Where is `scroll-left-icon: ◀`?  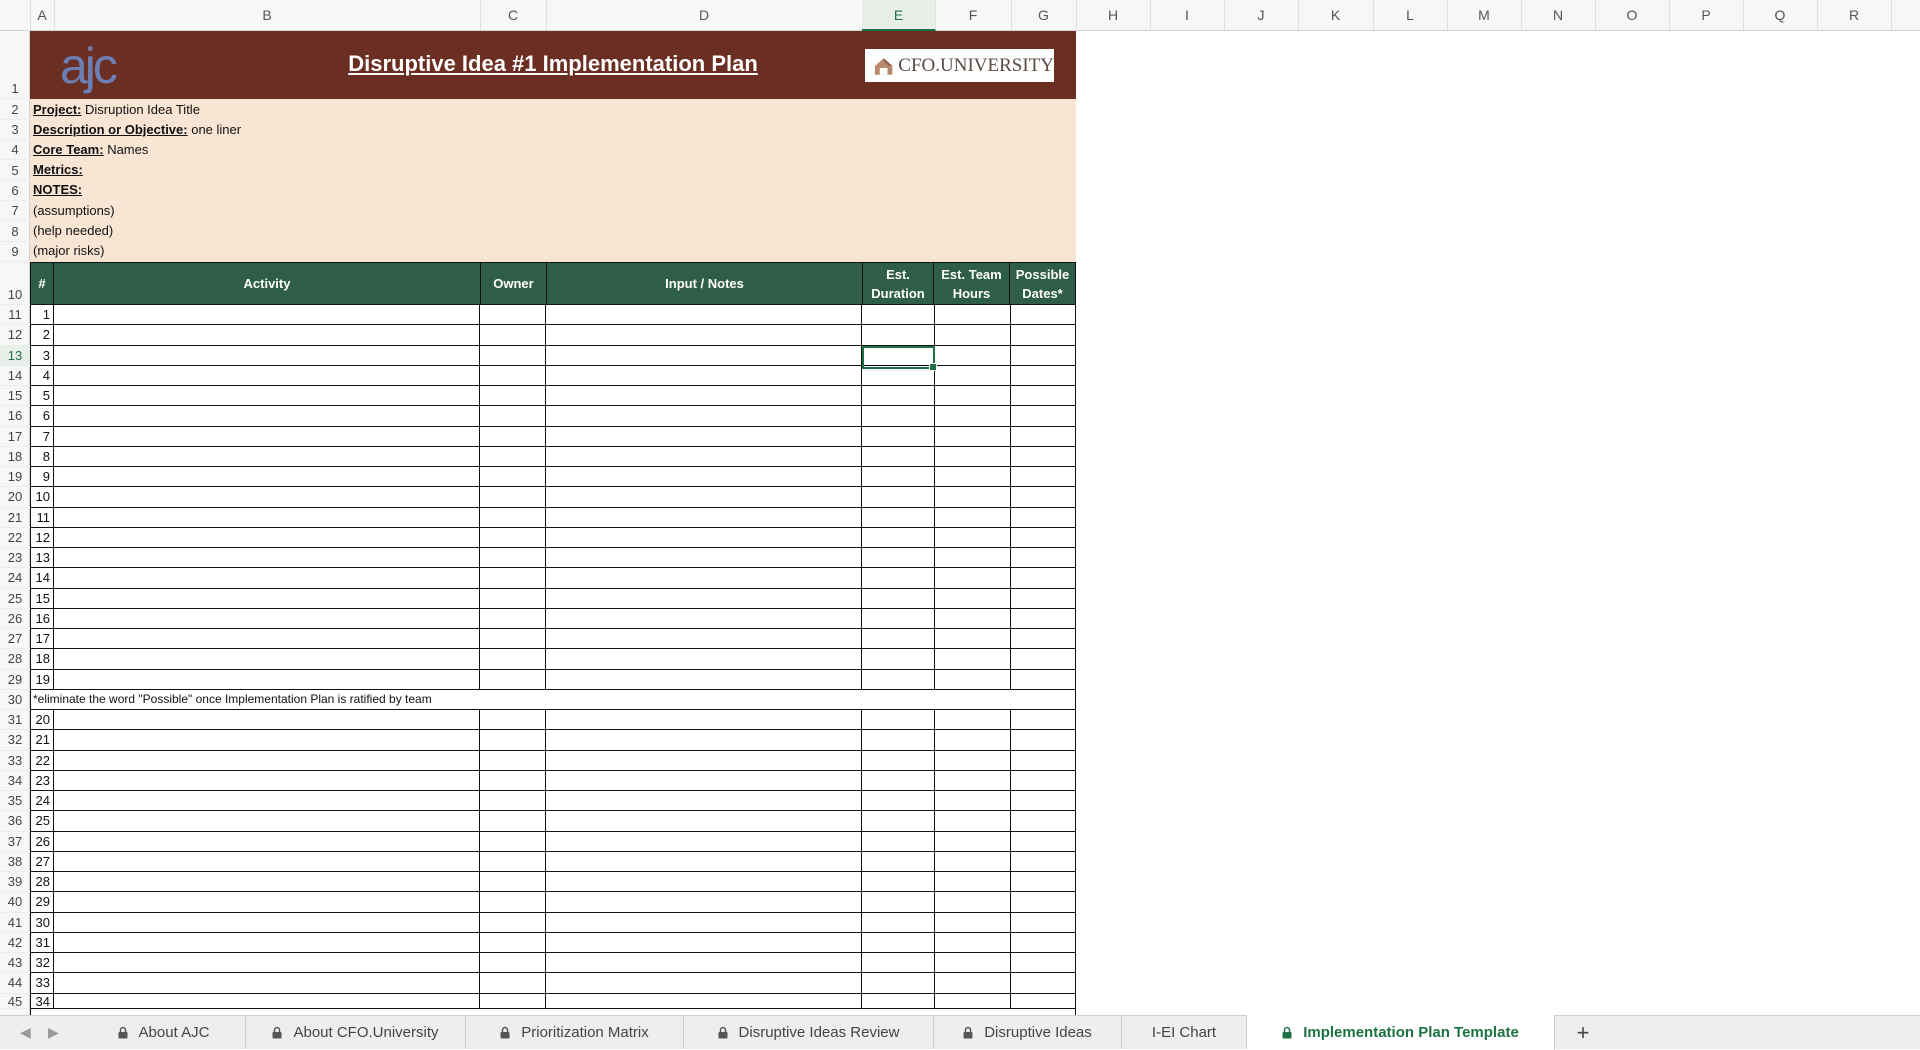 scroll-left-icon: ◀ is located at coordinates (25, 1032).